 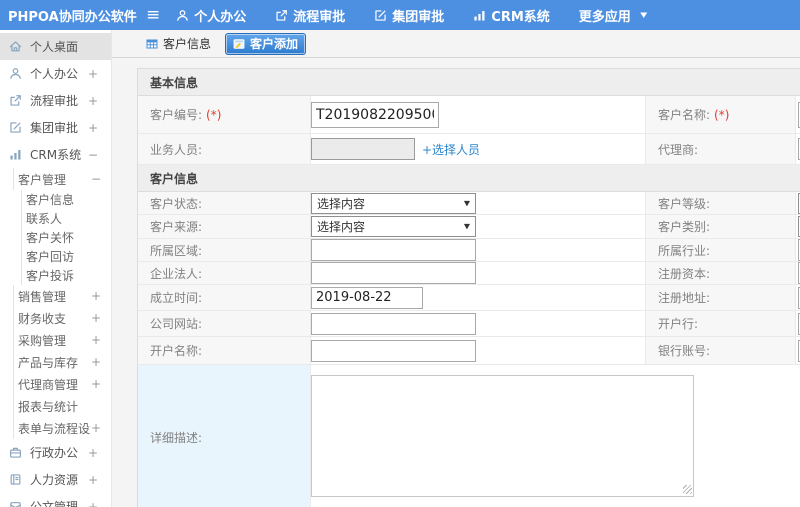 What do you see at coordinates (152, 44) in the screenshot?
I see `table-icon` at bounding box center [152, 44].